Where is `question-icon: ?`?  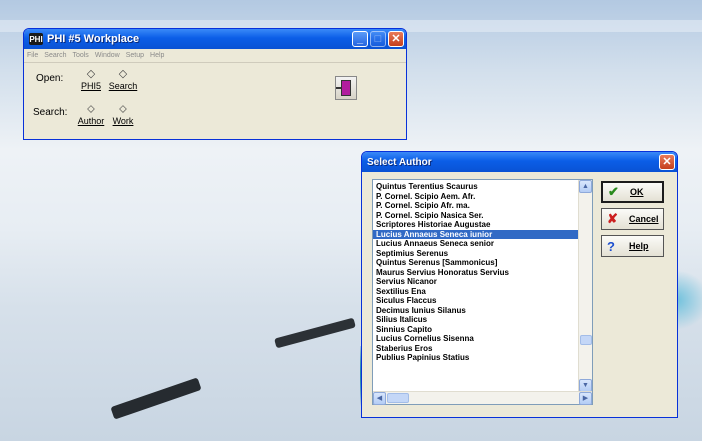
question-icon: ? is located at coordinates (611, 246).